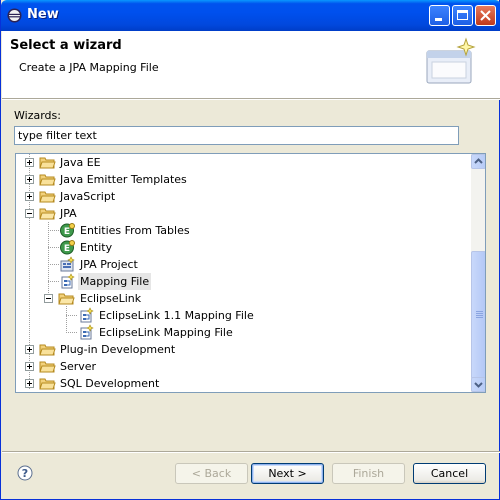  What do you see at coordinates (211, 473) in the screenshot?
I see `back-button: < Back` at bounding box center [211, 473].